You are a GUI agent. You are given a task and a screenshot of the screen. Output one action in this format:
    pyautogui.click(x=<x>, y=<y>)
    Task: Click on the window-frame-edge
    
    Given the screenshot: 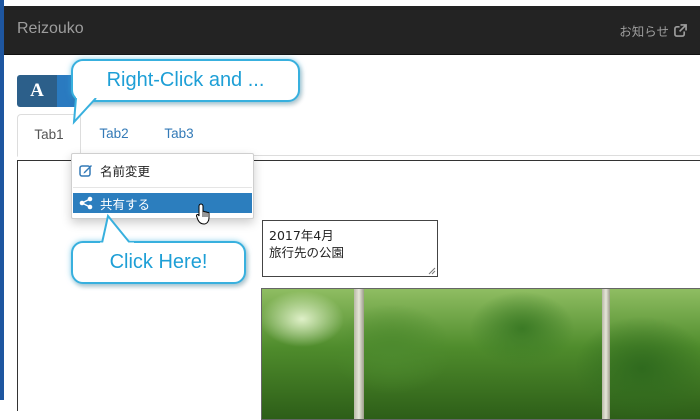 What is the action you would take?
    pyautogui.click(x=2, y=200)
    